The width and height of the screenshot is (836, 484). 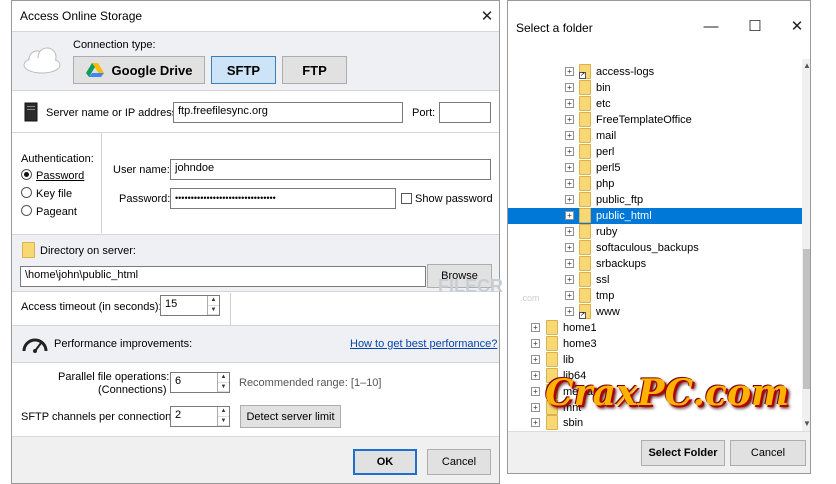 What do you see at coordinates (330, 169) in the screenshot?
I see `username-input: johndoe` at bounding box center [330, 169].